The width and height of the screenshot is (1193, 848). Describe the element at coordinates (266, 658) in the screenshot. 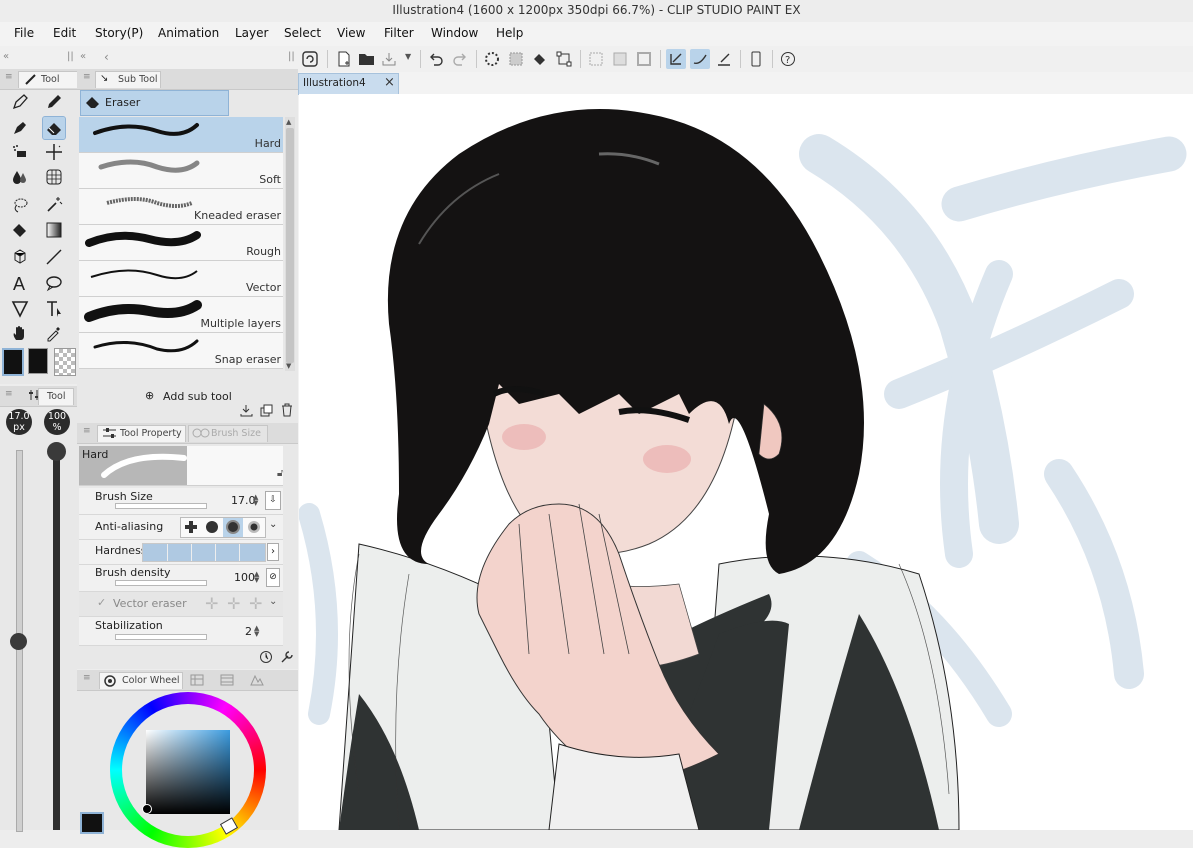

I see `reset-icon` at that location.